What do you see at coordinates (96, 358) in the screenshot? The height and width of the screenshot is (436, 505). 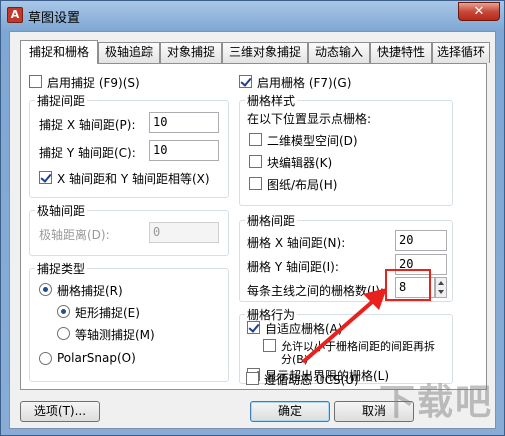 I see `polarsnap-label: PolarSnap(O)` at bounding box center [96, 358].